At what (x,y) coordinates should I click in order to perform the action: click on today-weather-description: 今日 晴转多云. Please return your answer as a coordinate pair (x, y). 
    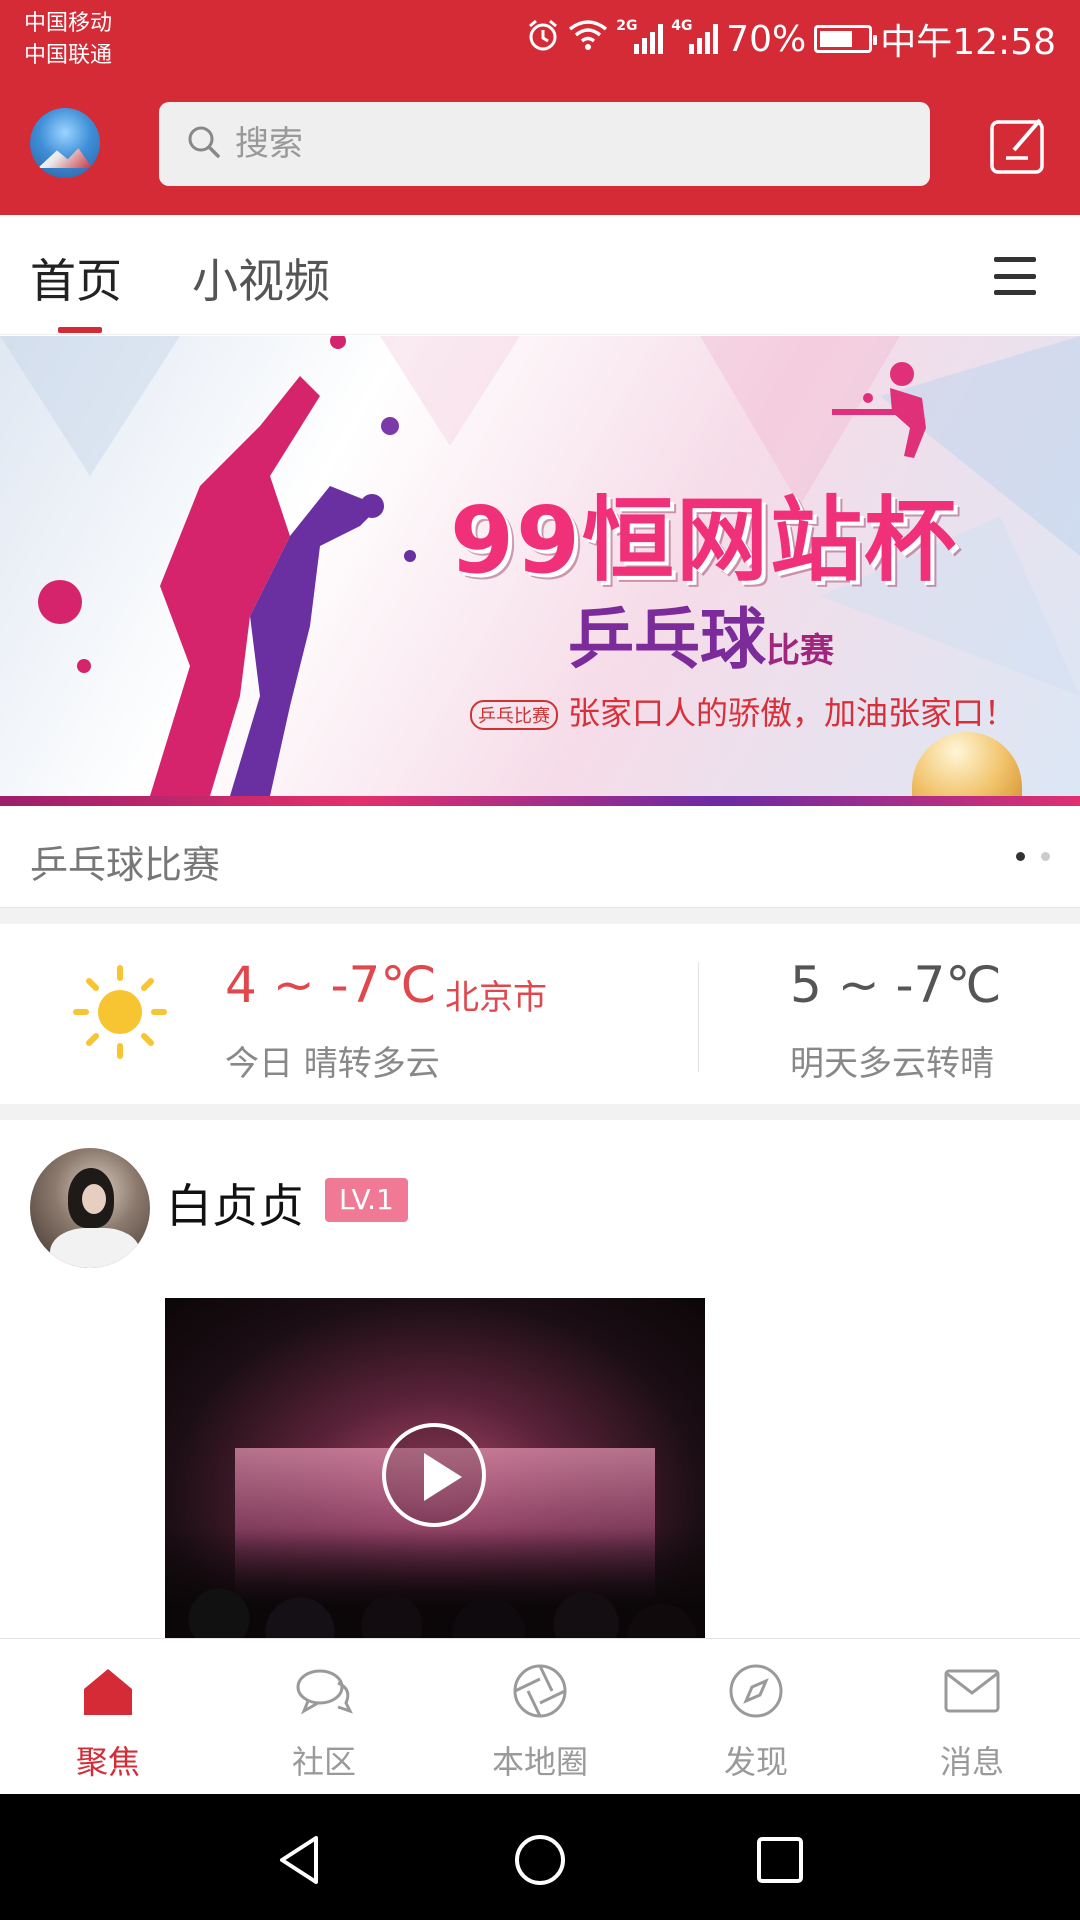
    Looking at the image, I should click on (332, 1064).